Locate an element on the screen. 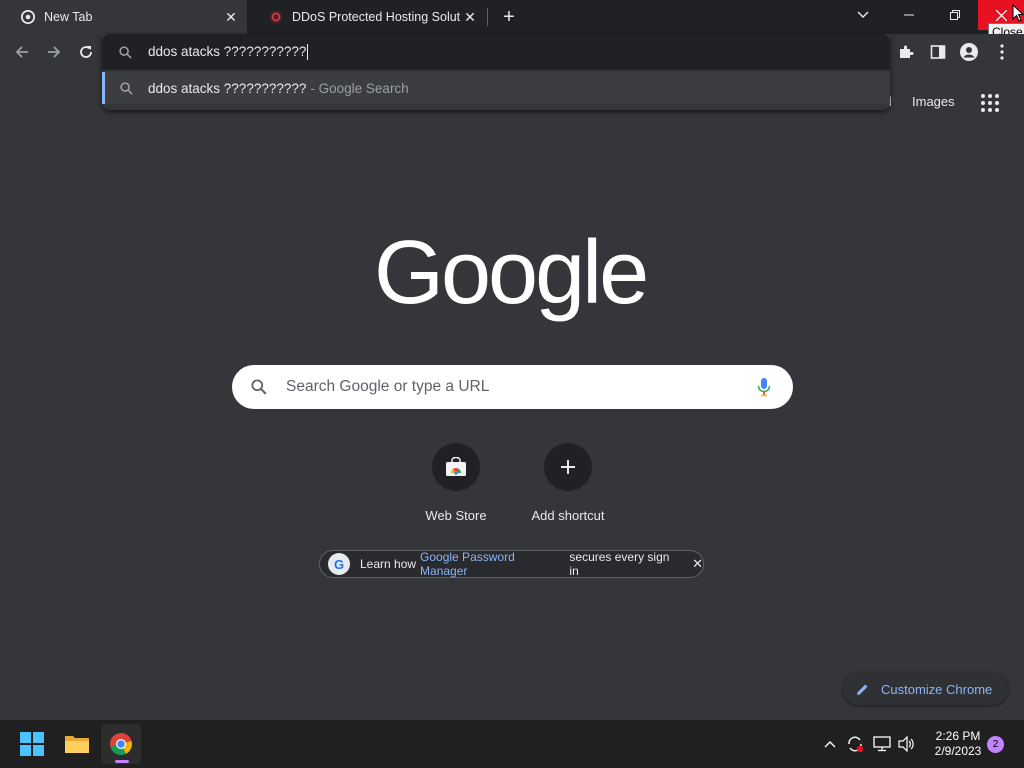 This screenshot has height=768, width=1024. voice-search-icon is located at coordinates (764, 387).